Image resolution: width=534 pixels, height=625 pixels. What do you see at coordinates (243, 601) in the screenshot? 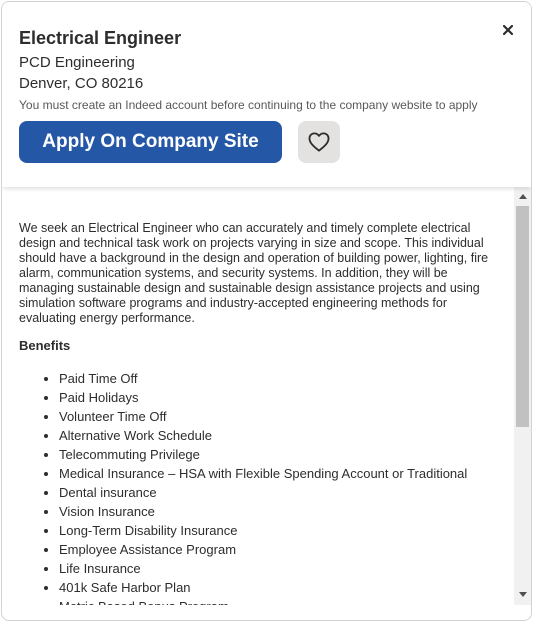
I see `list-item: Metric Based Bonus Program` at bounding box center [243, 601].